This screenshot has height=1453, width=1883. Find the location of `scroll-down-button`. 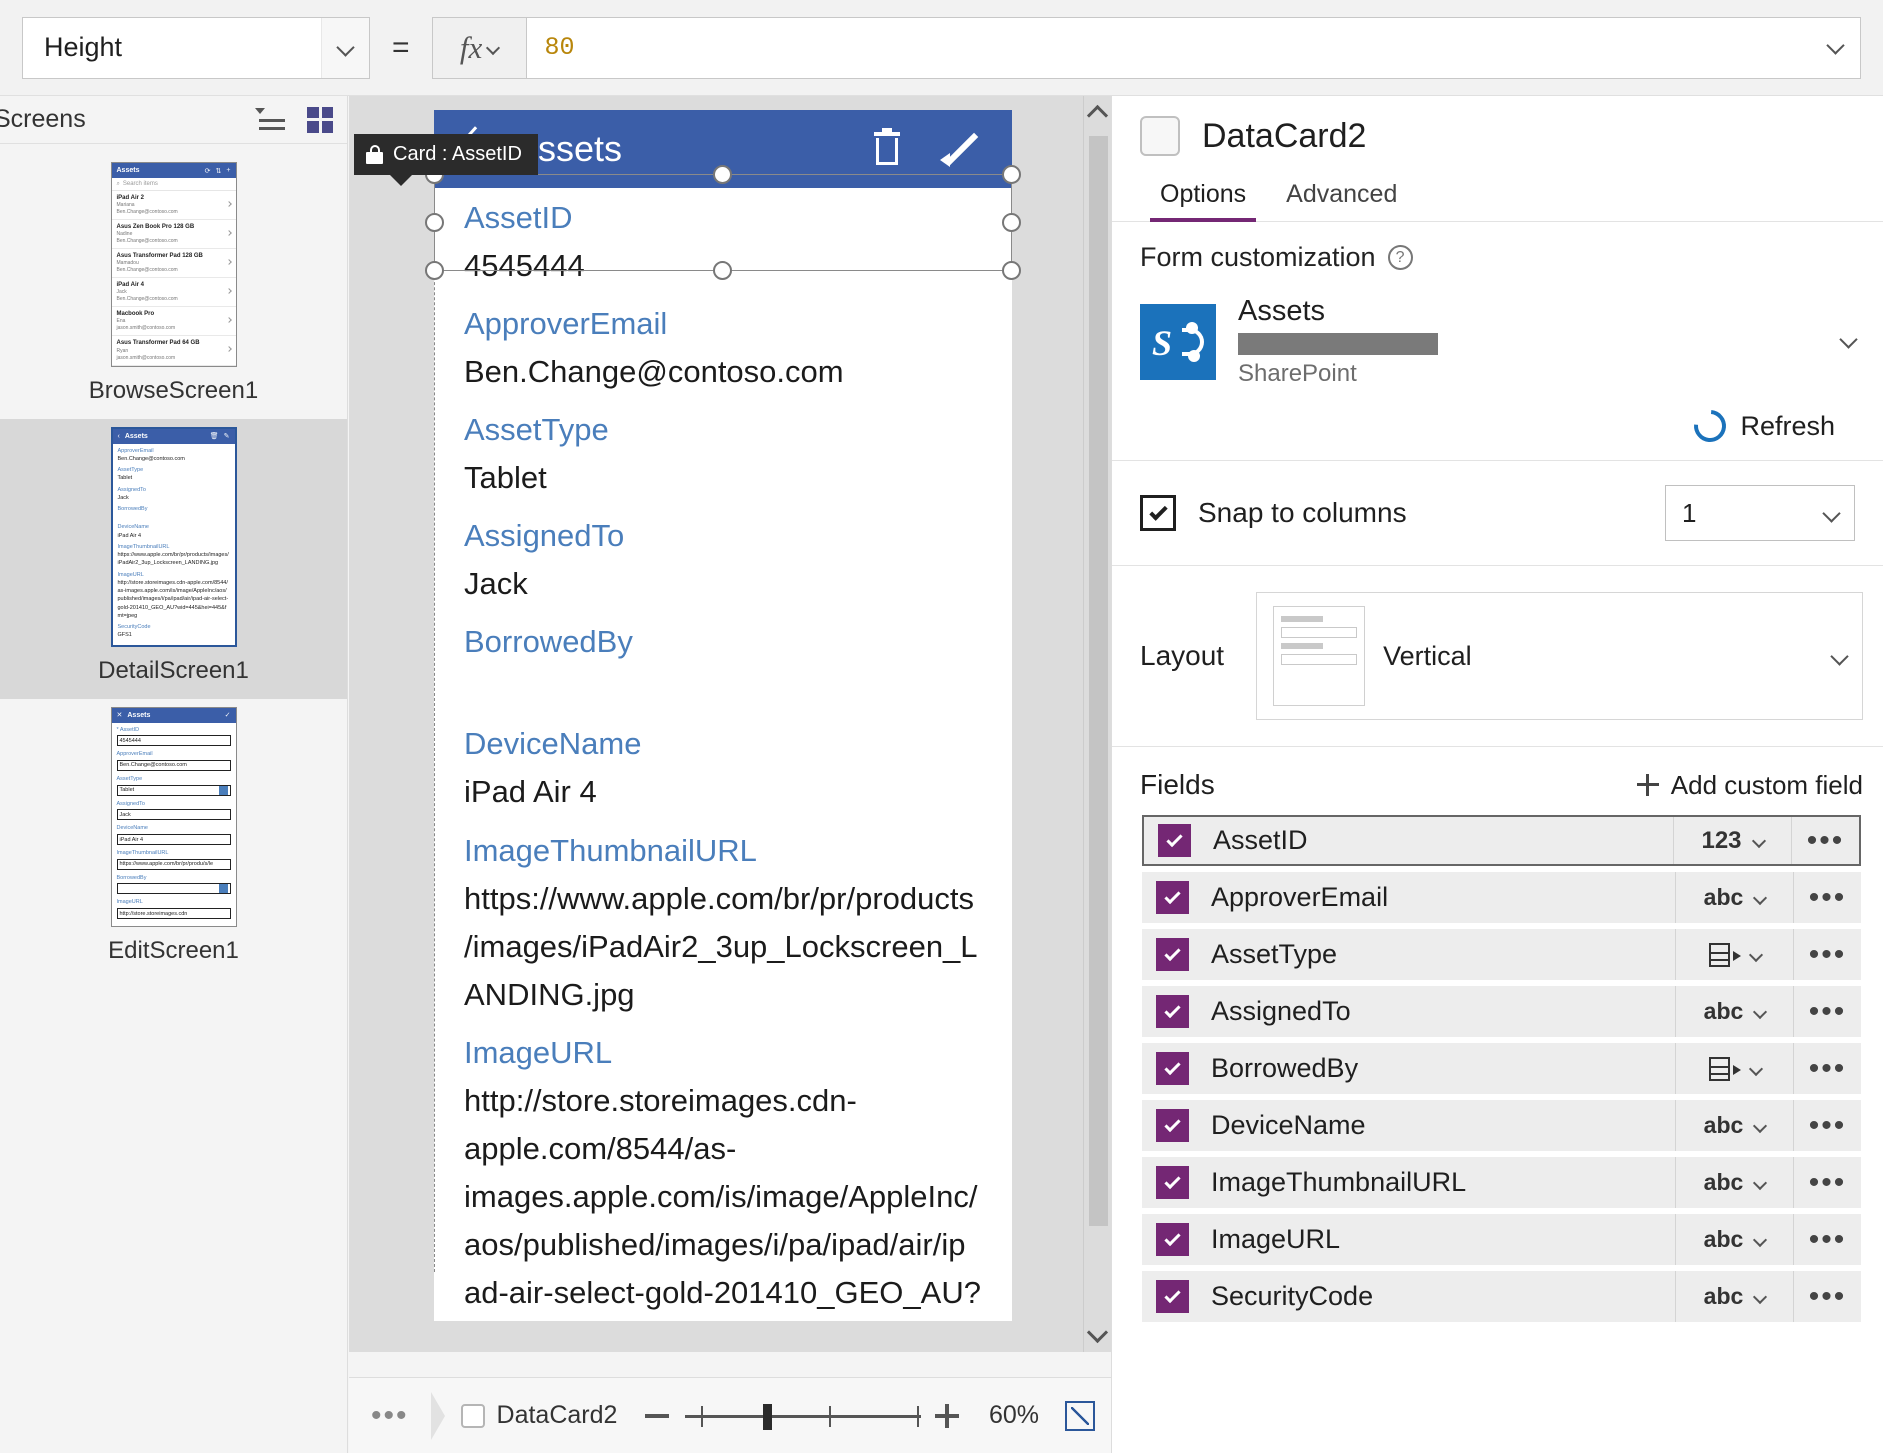

scroll-down-button is located at coordinates (1097, 1335).